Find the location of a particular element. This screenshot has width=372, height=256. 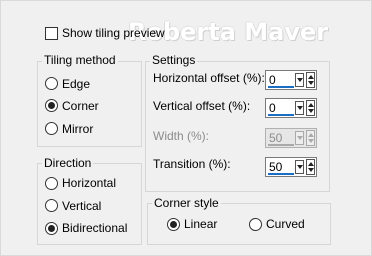

vertical-offset-spinbox: 0 is located at coordinates (291, 108).